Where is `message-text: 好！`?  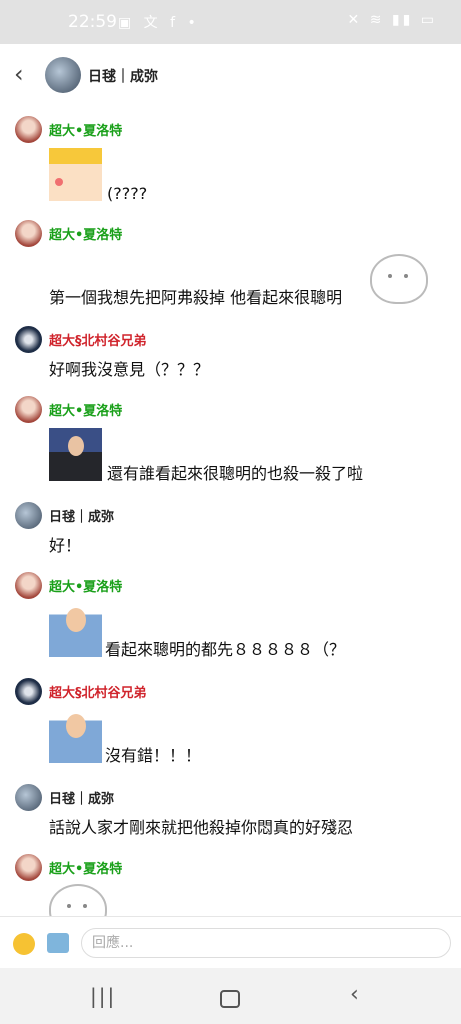 message-text: 好！ is located at coordinates (65, 545).